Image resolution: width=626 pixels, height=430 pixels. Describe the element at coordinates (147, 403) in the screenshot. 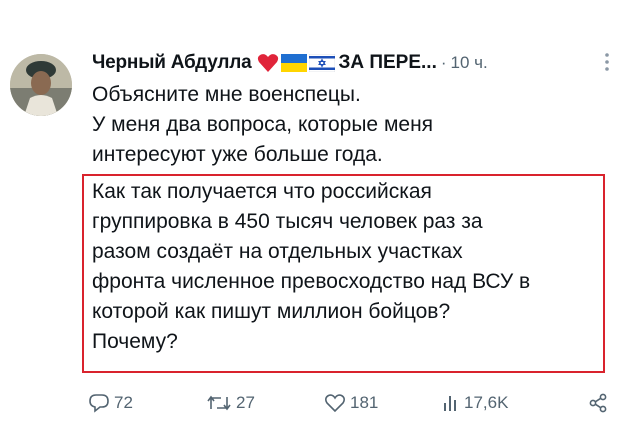

I see `reply-button: 72` at that location.